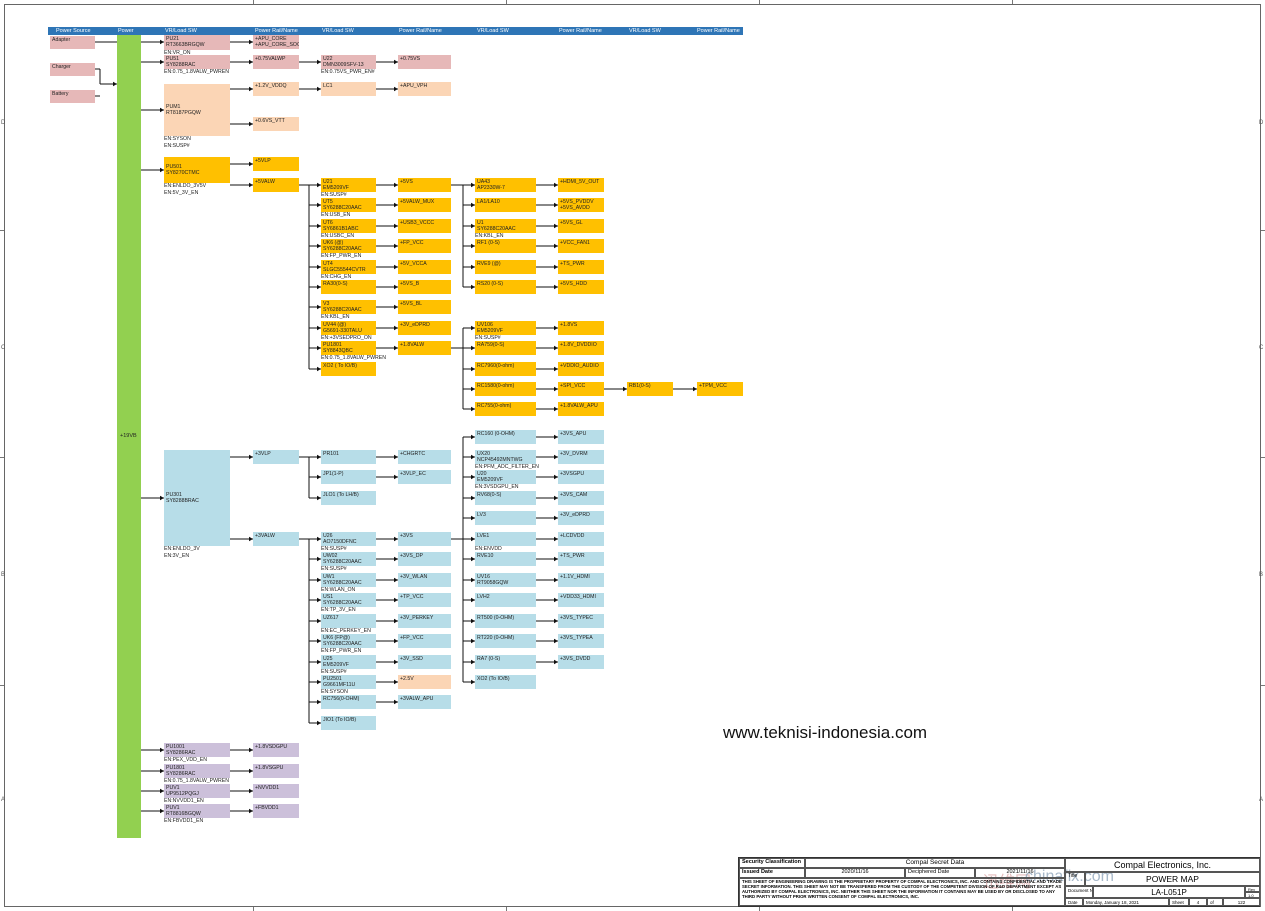 Image resolution: width=1265 pixels, height=911 pixels. I want to click on node-vcc_fan1: +VCC_FAN1, so click(581, 246).